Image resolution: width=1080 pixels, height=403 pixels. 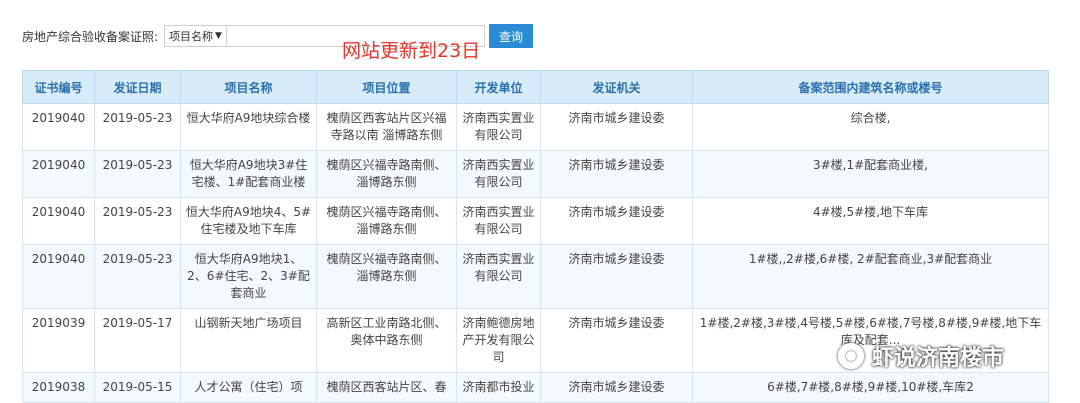 I want to click on cell-project-name: 山钢新天地广场项目, so click(x=248, y=340).